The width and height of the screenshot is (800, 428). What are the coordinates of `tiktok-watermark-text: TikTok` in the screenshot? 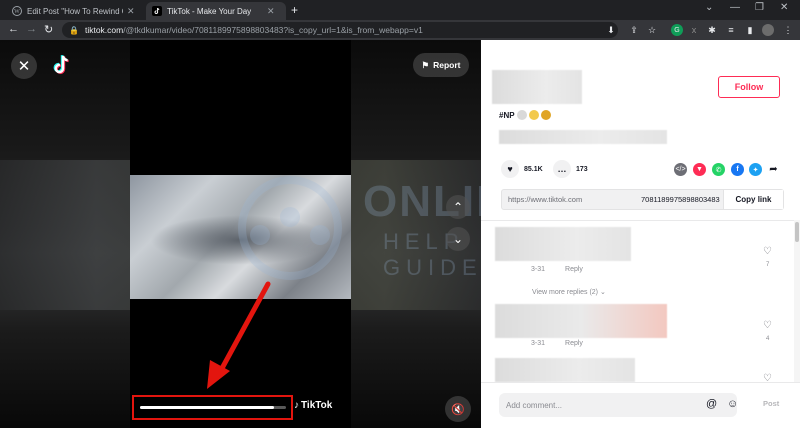 It's located at (317, 405).